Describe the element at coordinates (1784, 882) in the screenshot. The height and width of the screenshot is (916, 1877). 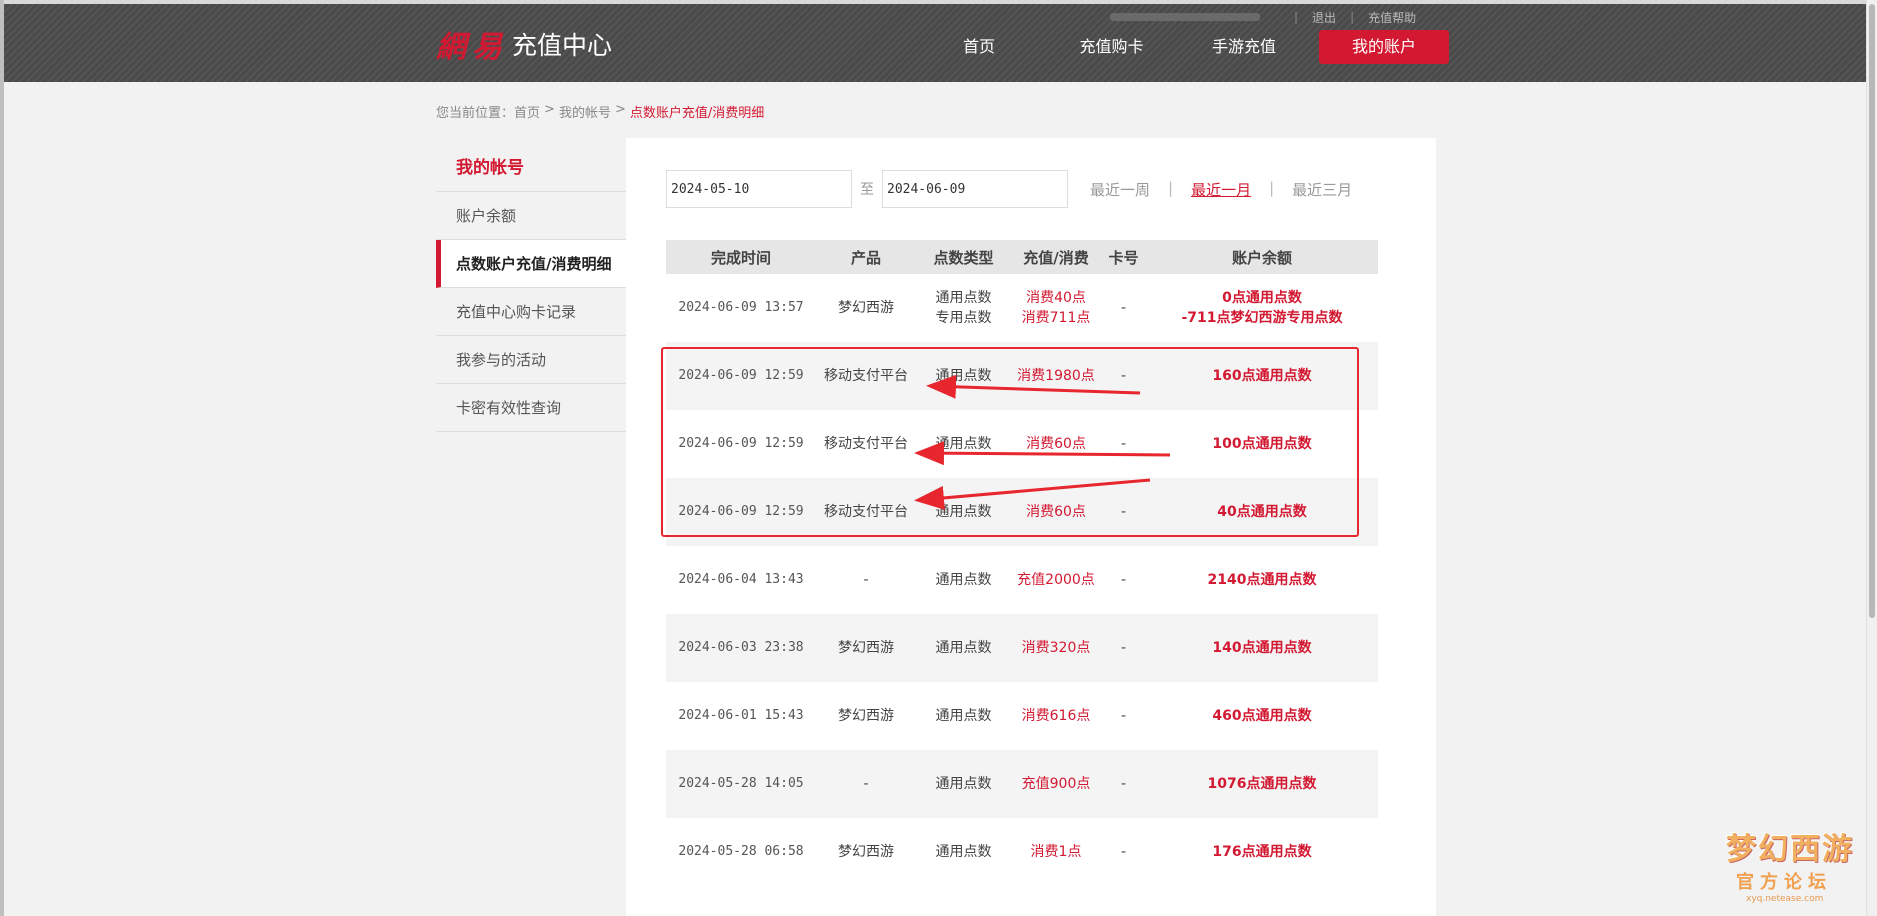
I see `watermark-sub: 官方论坛` at that location.